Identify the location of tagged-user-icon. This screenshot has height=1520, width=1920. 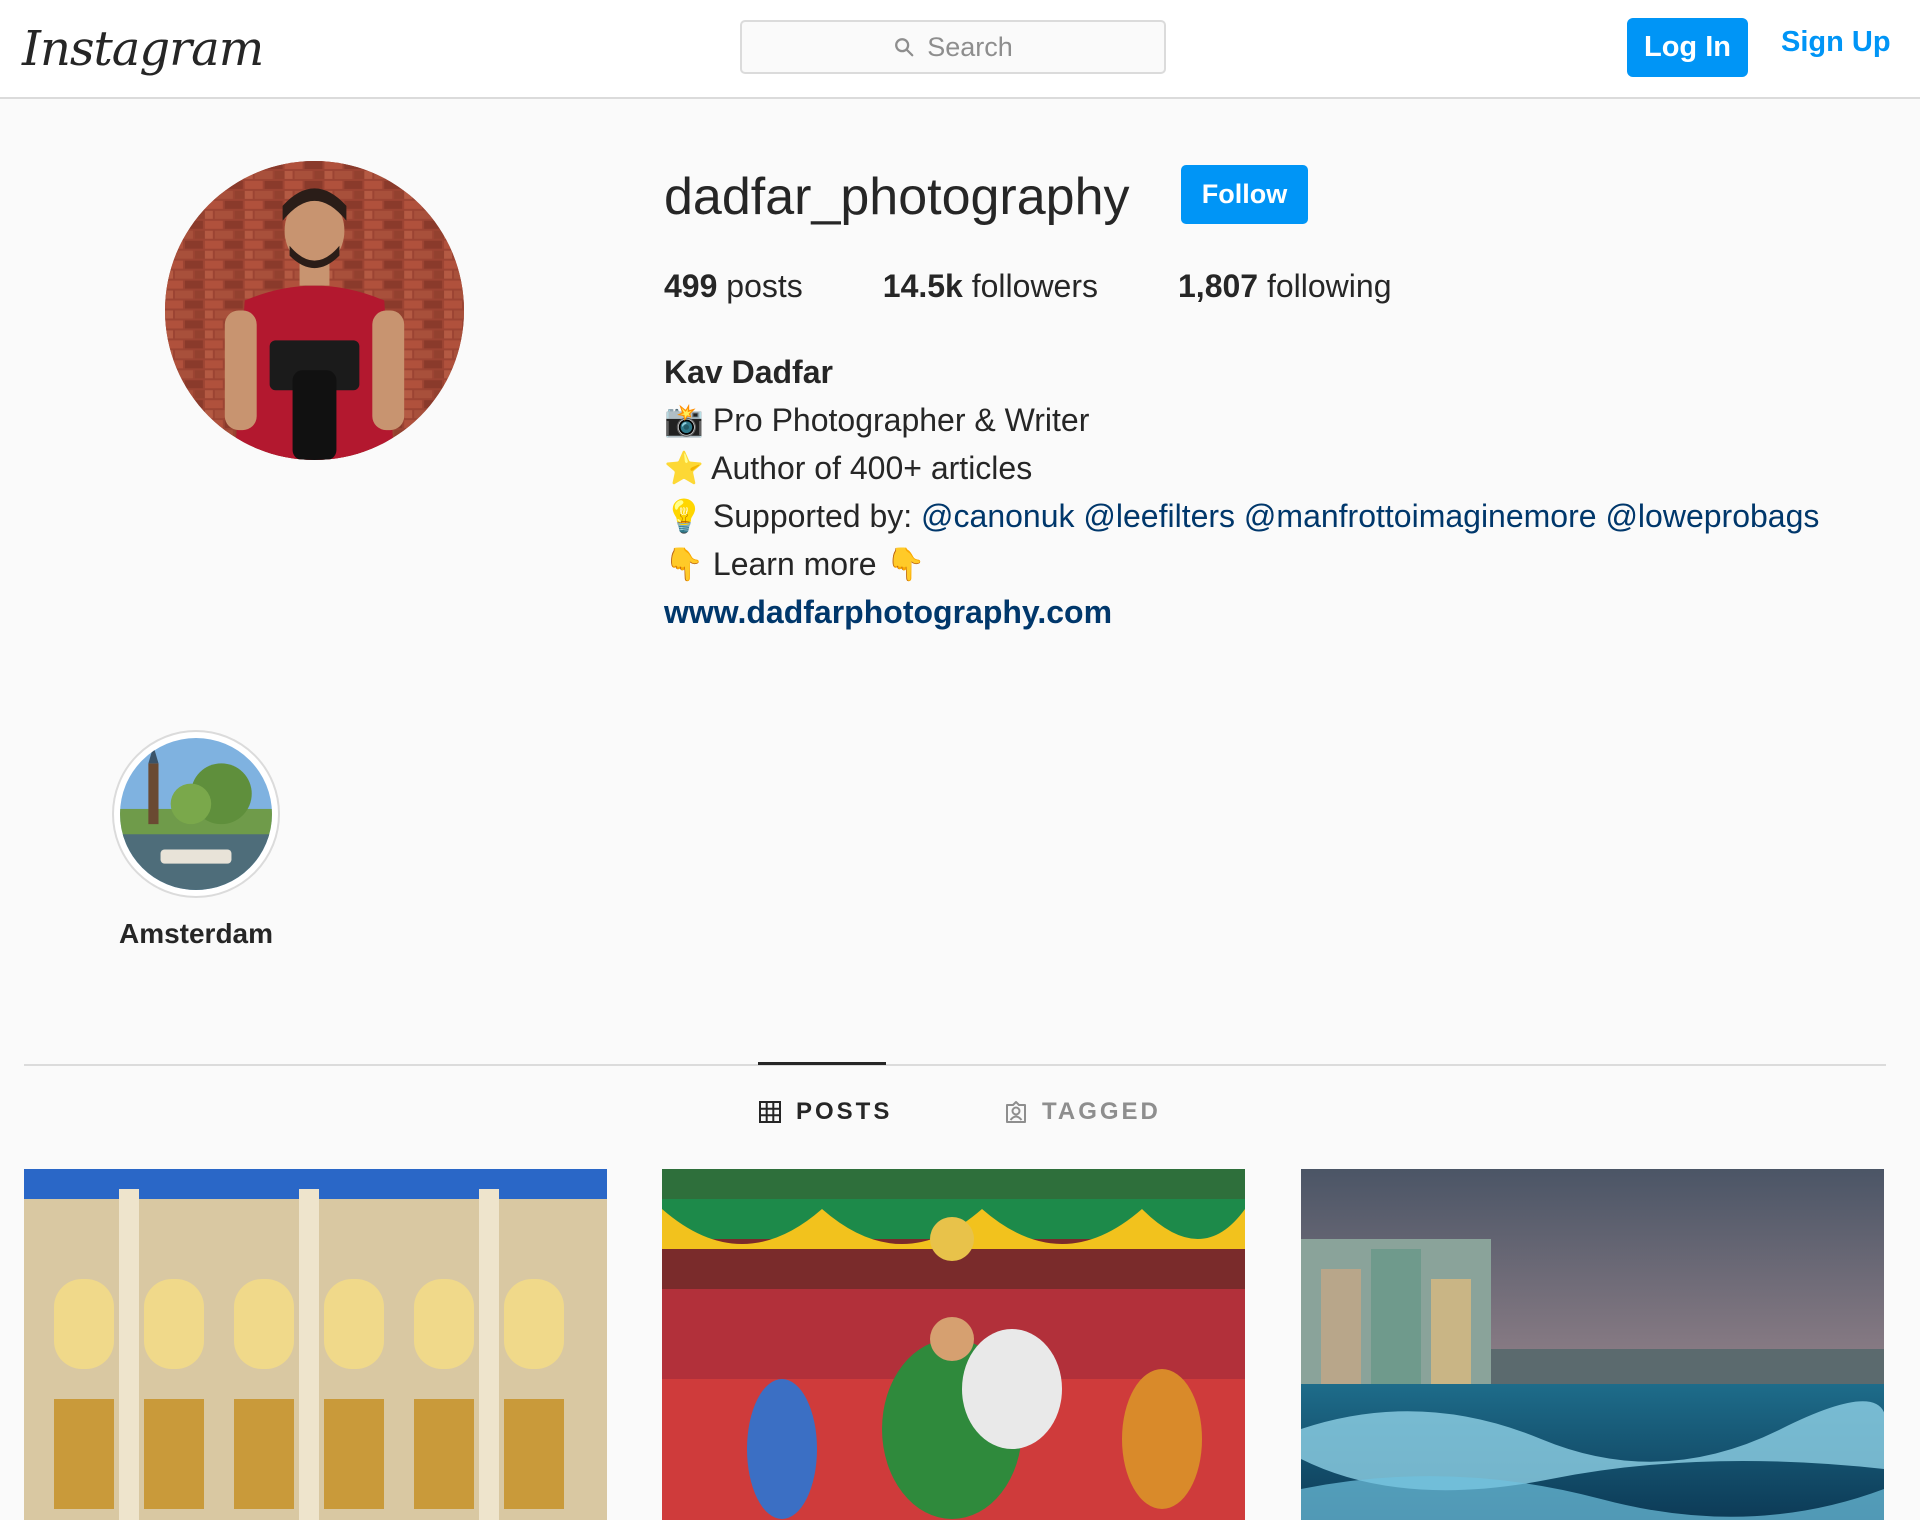
(1016, 1112).